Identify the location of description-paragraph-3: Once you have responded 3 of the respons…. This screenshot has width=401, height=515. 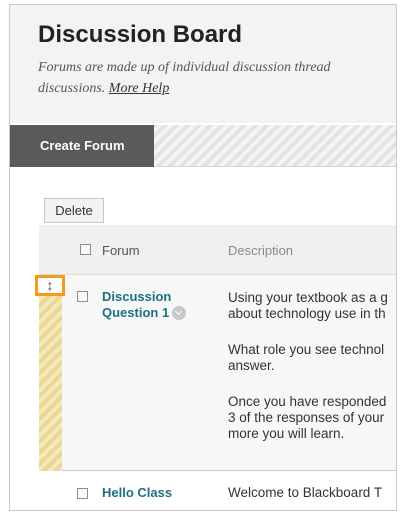
(312, 418).